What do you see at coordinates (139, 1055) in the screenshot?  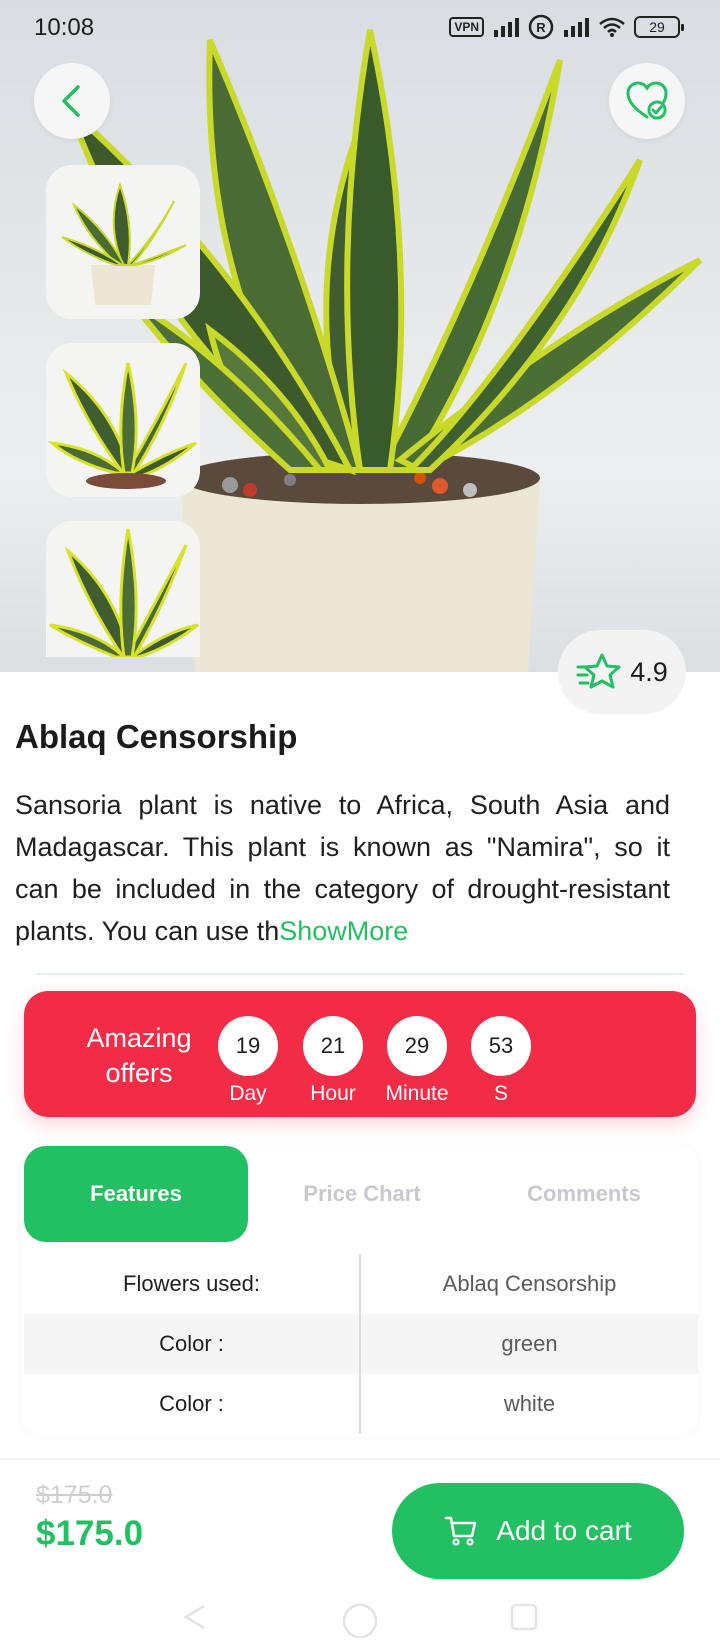 I see `offers-title: Amazing offers` at bounding box center [139, 1055].